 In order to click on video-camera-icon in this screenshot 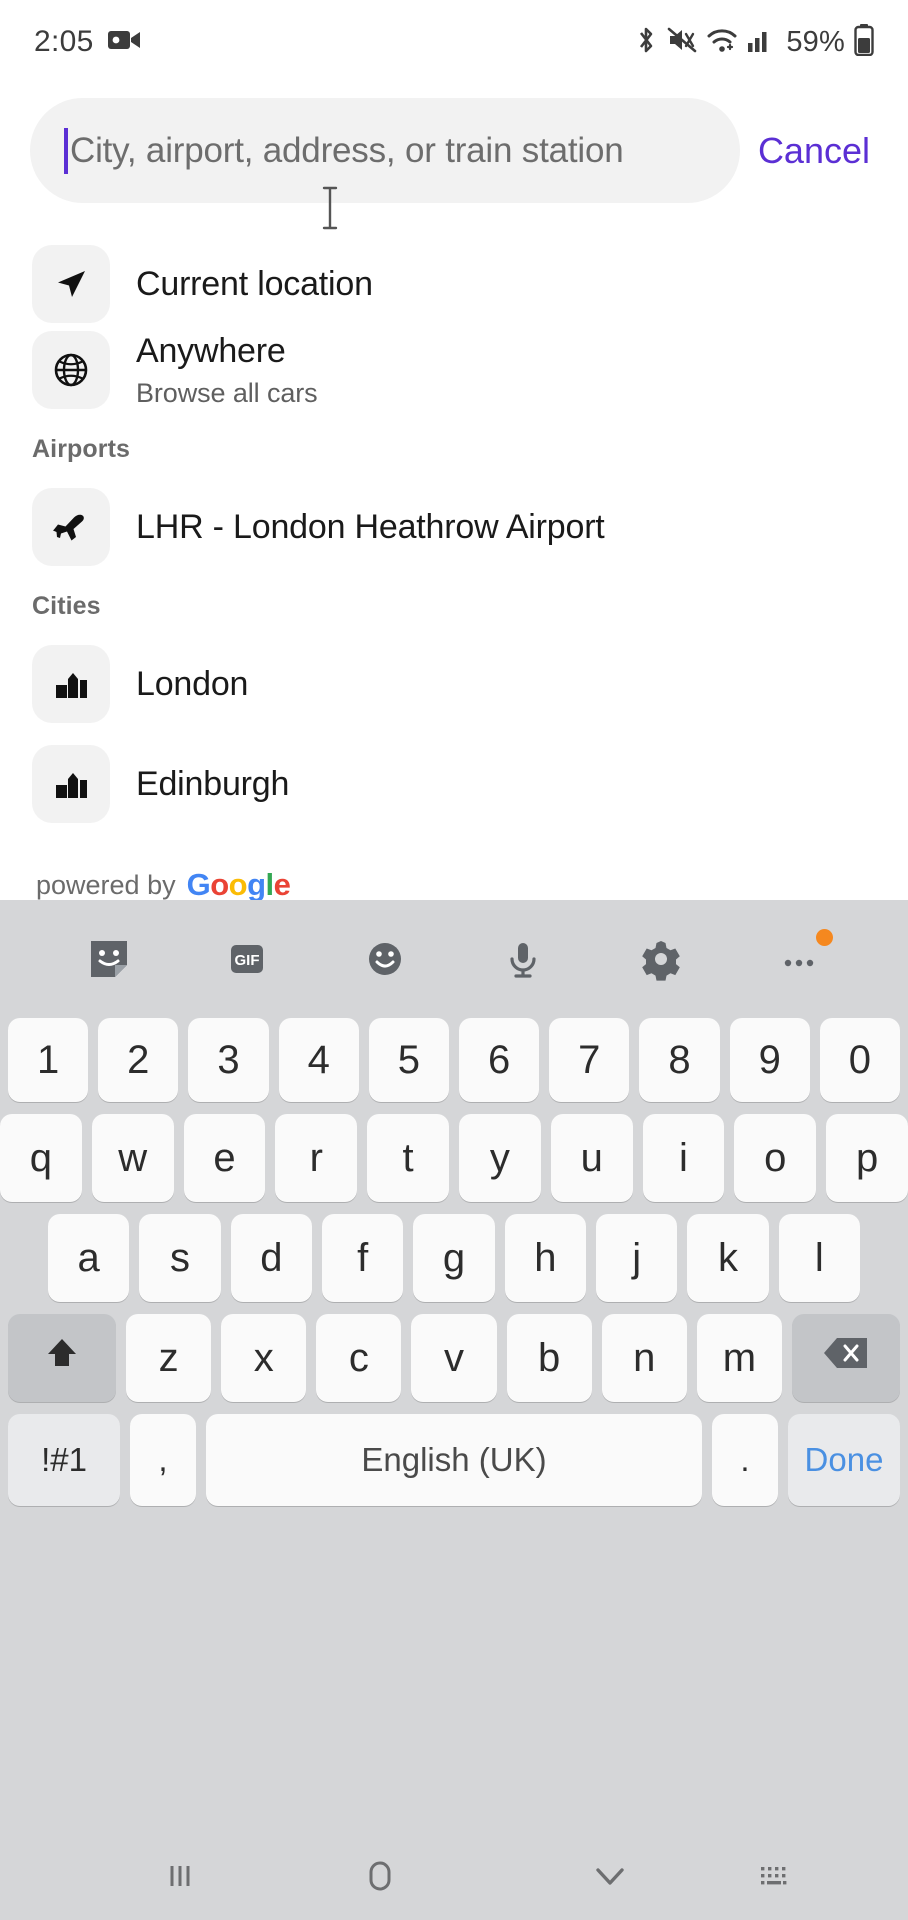, I will do `click(124, 42)`.